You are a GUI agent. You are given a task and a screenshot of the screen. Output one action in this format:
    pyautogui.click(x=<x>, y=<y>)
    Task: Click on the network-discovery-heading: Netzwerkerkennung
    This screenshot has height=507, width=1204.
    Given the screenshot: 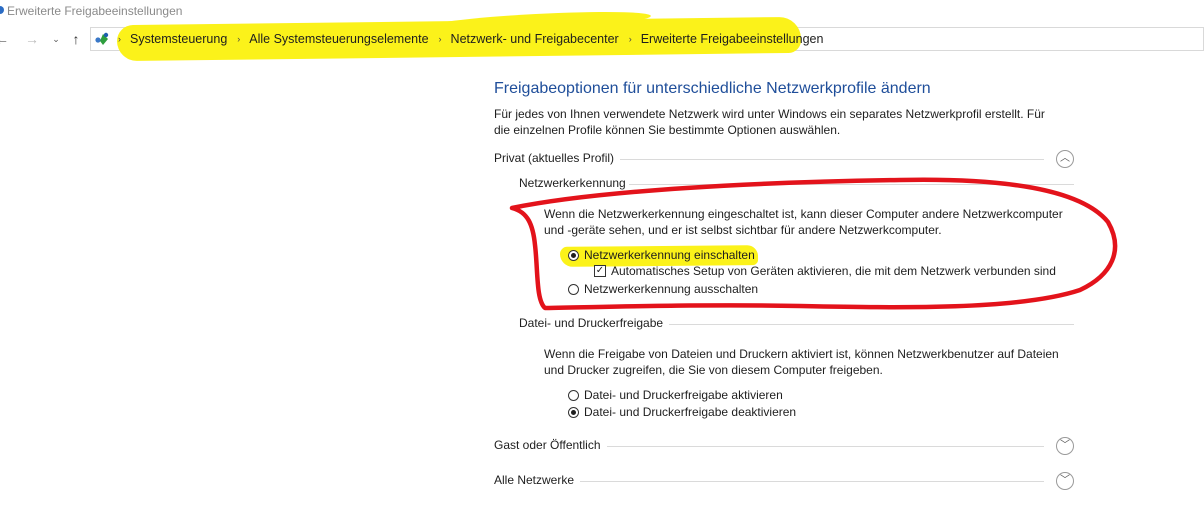 What is the action you would take?
    pyautogui.click(x=572, y=183)
    